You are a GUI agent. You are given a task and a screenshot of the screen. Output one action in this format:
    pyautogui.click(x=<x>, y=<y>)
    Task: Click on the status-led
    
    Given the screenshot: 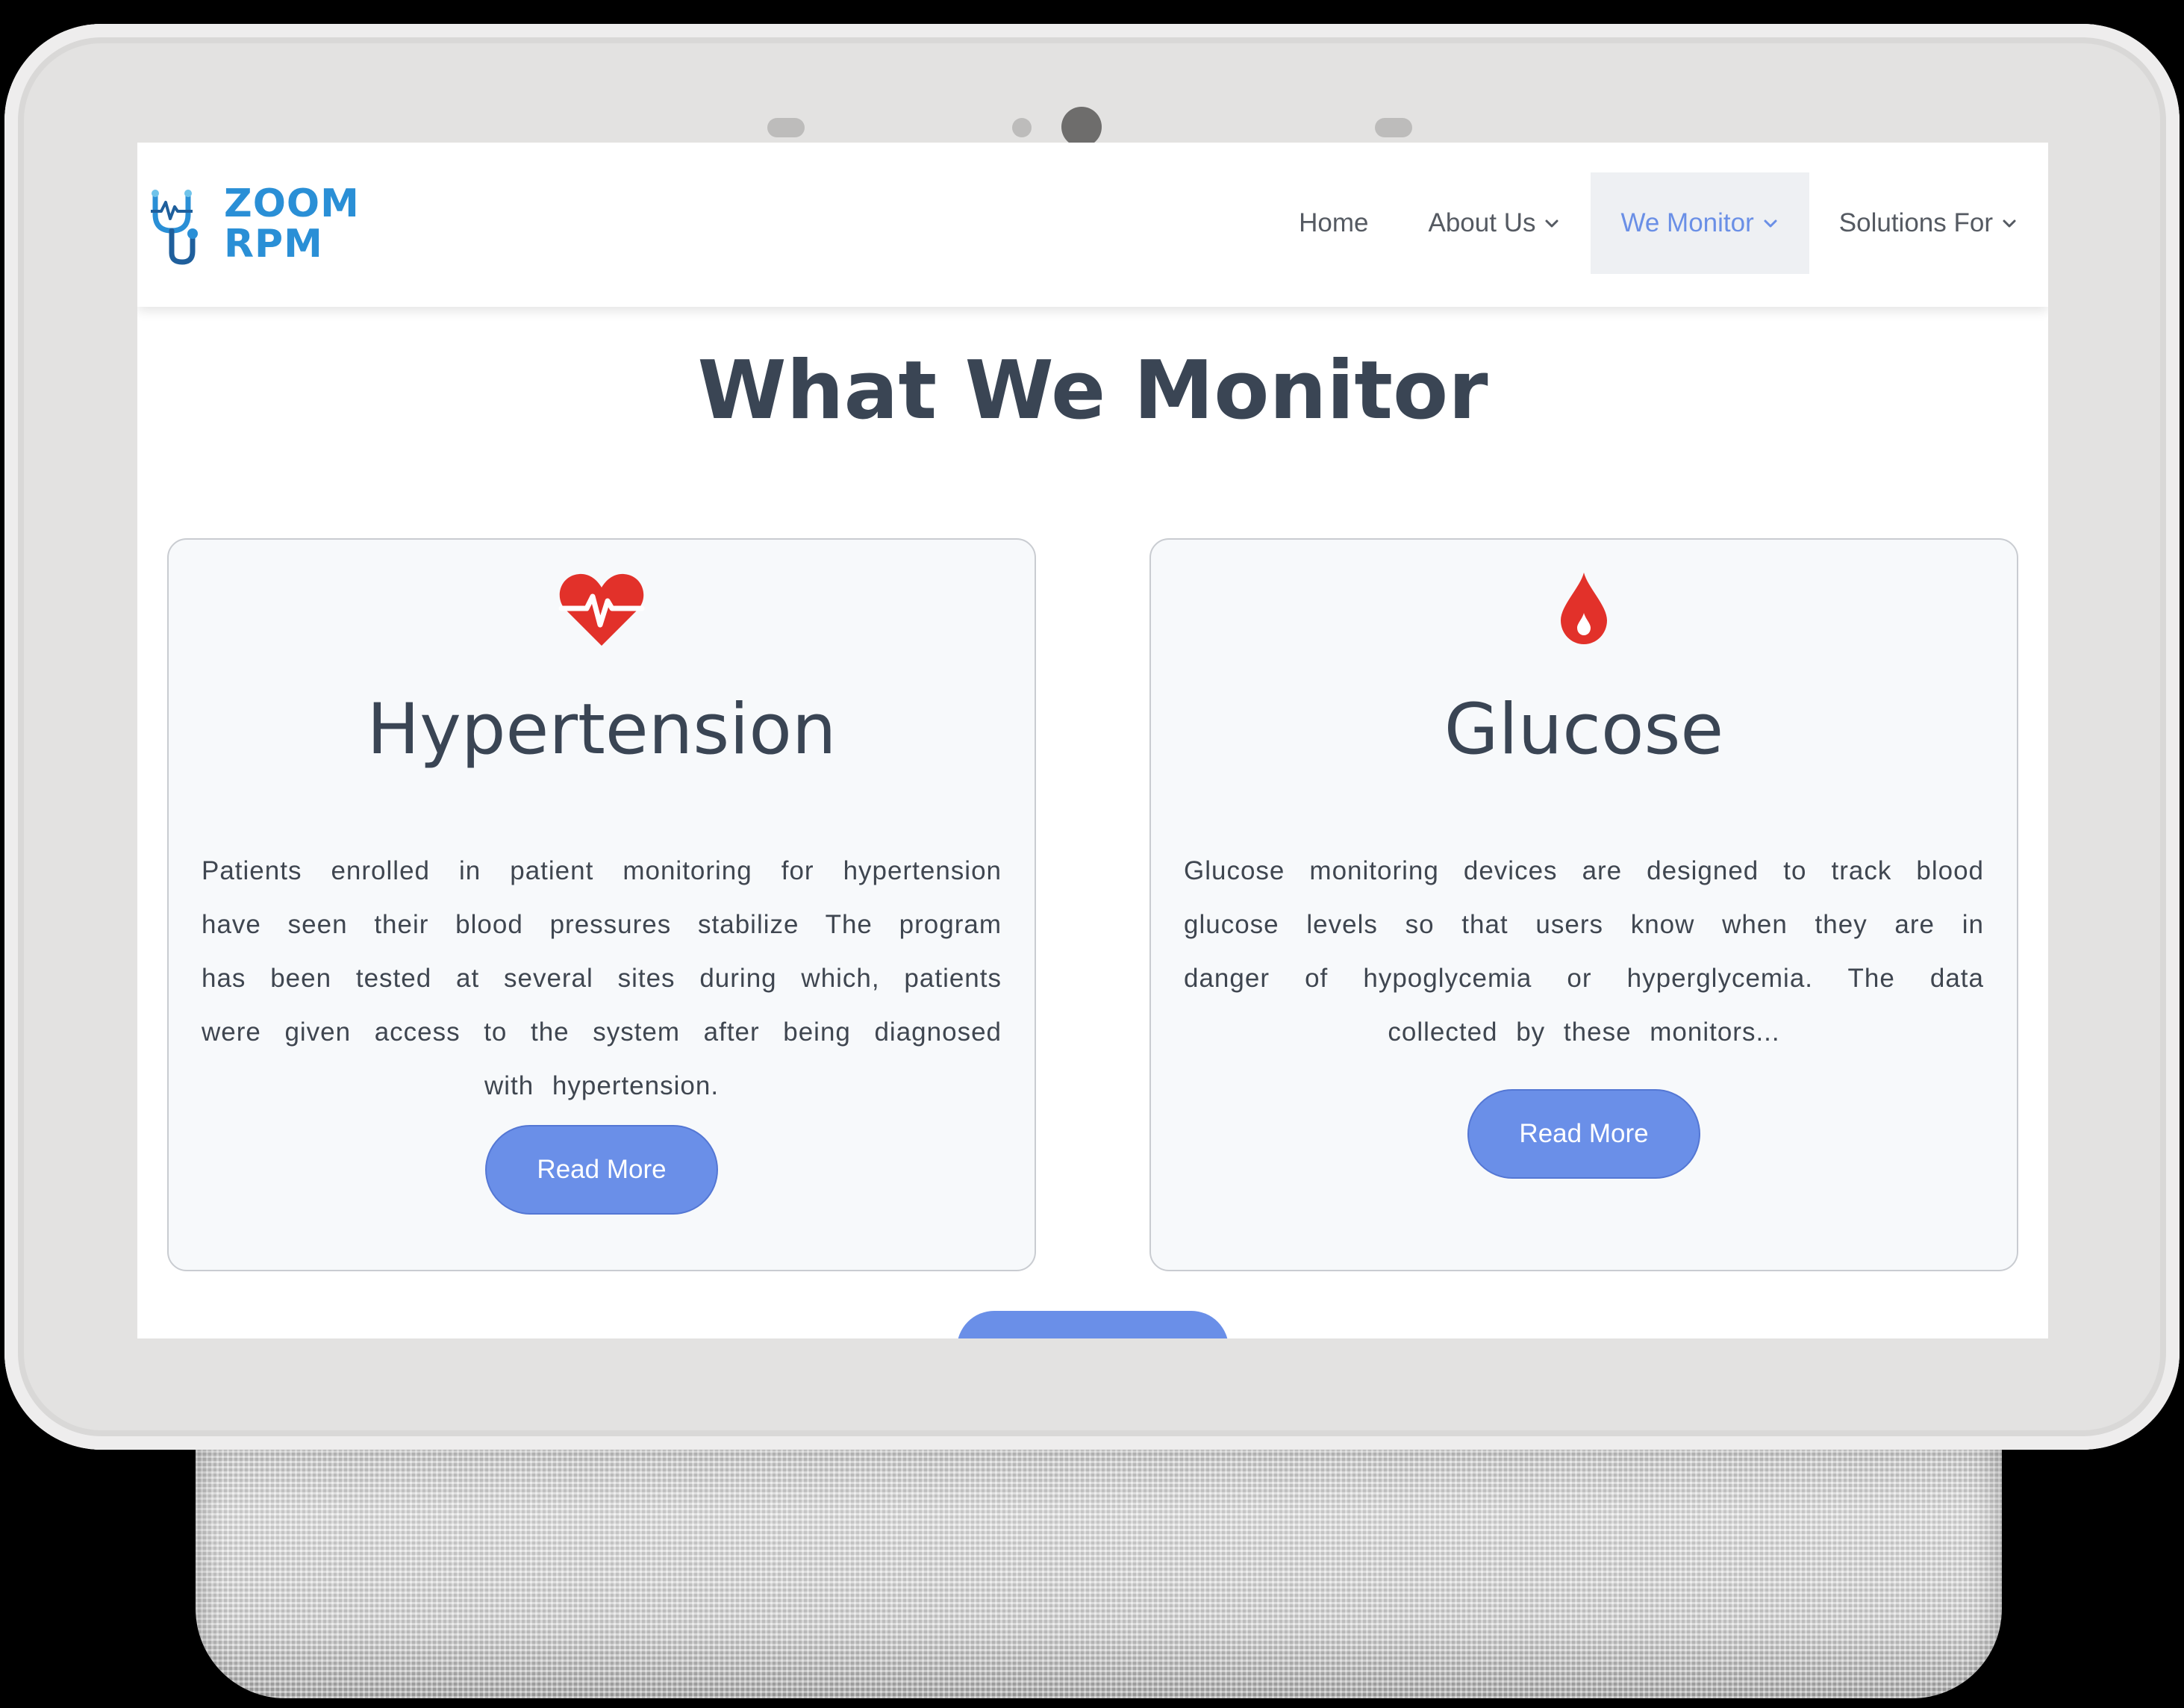 What is the action you would take?
    pyautogui.click(x=1022, y=127)
    